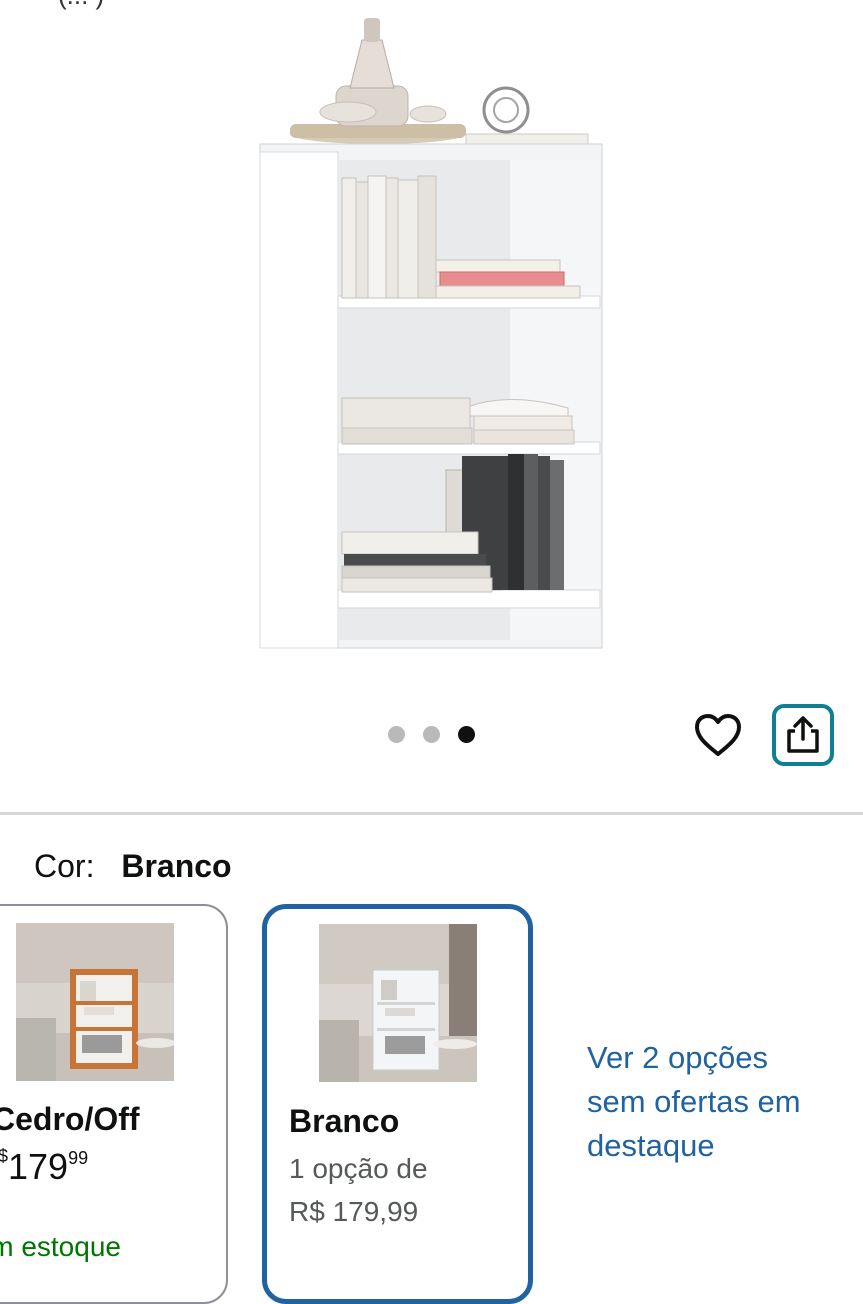  I want to click on variation-option-branco: Branco 1 opção de R$ 179,99, so click(397, 1104).